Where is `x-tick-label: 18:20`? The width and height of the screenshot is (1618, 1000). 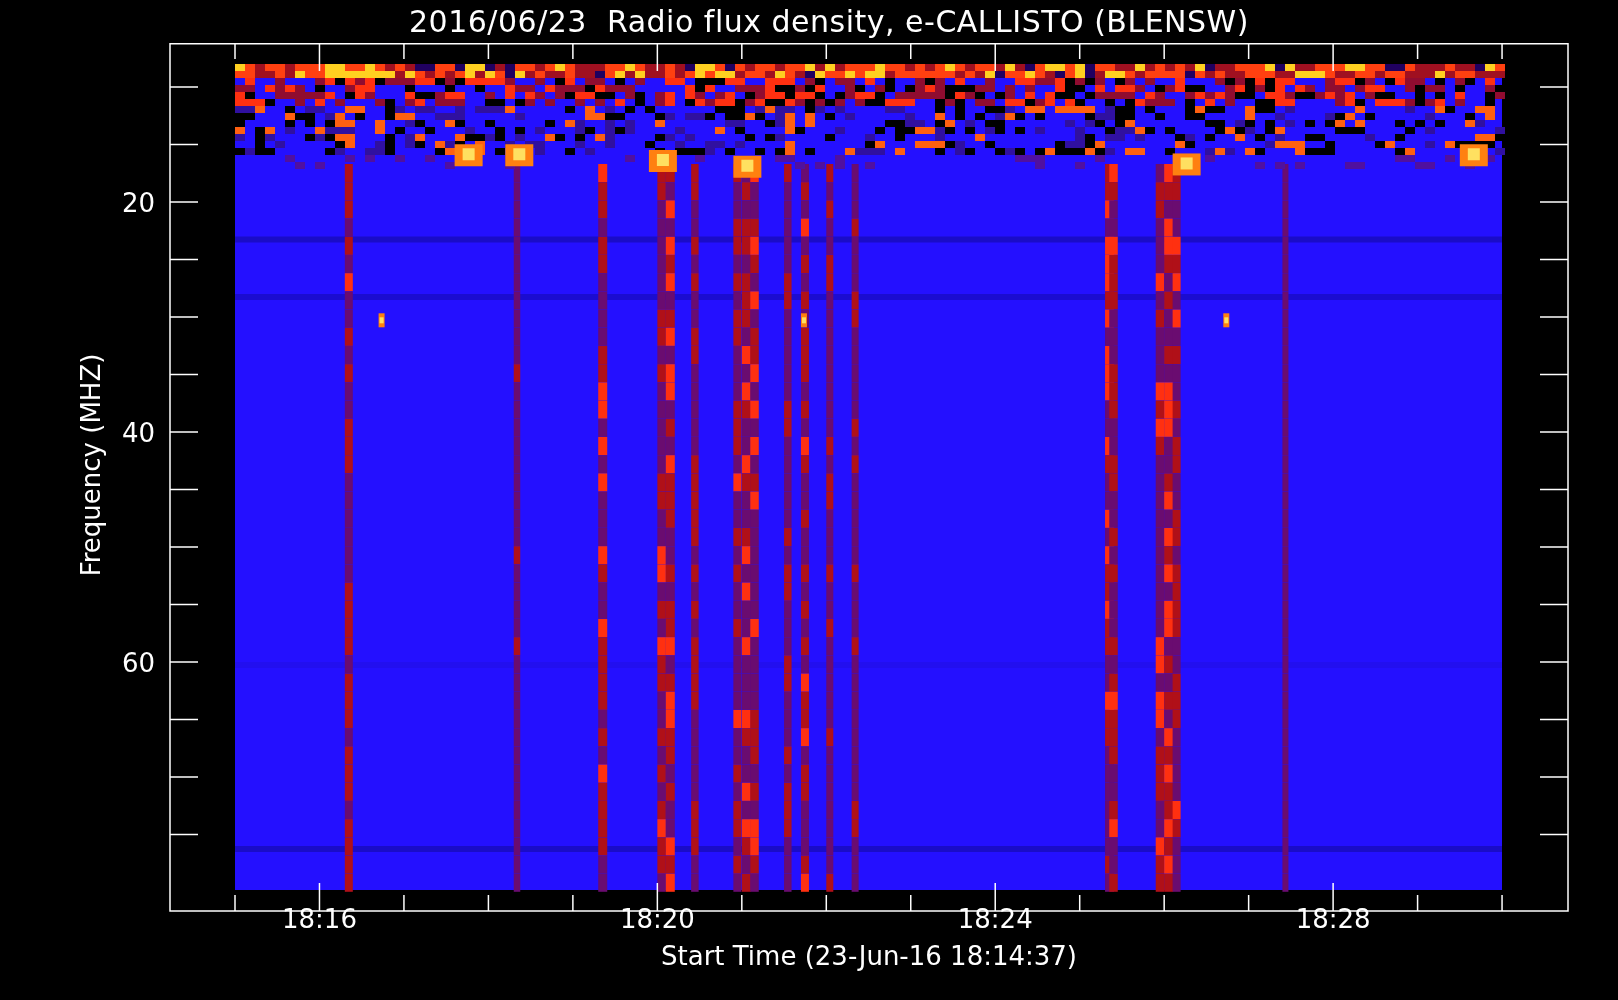 x-tick-label: 18:20 is located at coordinates (657, 919).